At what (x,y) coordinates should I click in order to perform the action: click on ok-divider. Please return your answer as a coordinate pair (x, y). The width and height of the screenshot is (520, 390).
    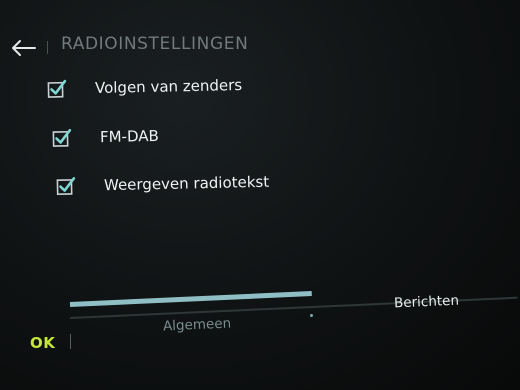
    Looking at the image, I should click on (70, 341).